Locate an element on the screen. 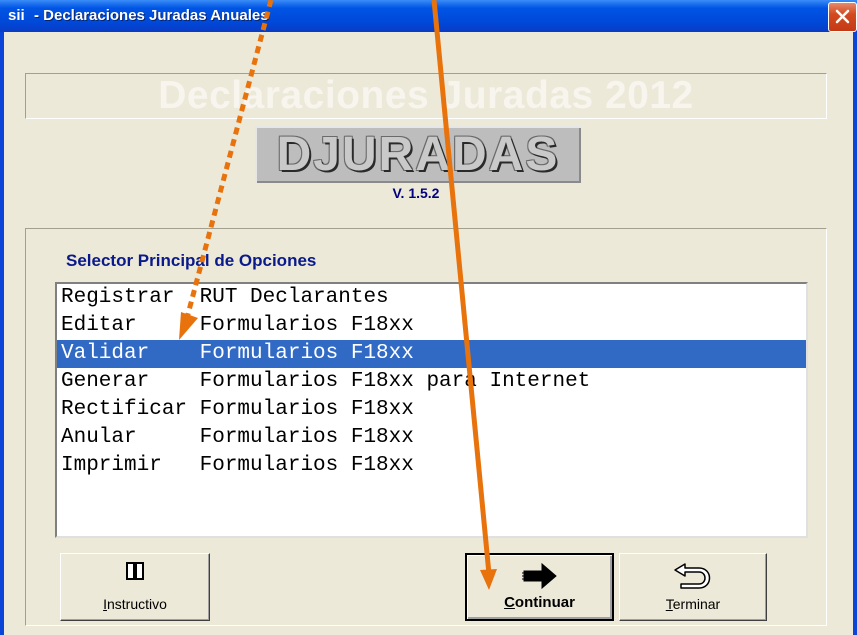  list-item-rectificar: Rectificar Formularios F18xx is located at coordinates (431, 410).